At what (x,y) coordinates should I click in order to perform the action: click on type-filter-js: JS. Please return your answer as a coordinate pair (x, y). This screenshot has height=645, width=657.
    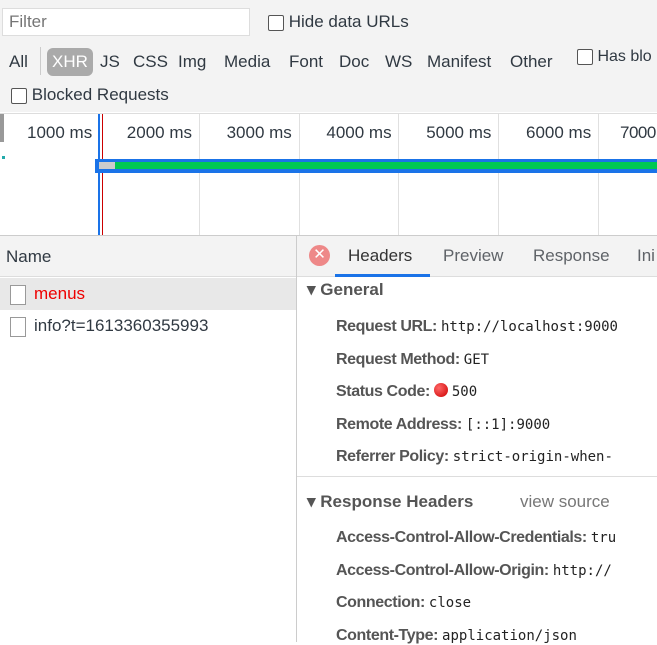
    Looking at the image, I should click on (110, 62).